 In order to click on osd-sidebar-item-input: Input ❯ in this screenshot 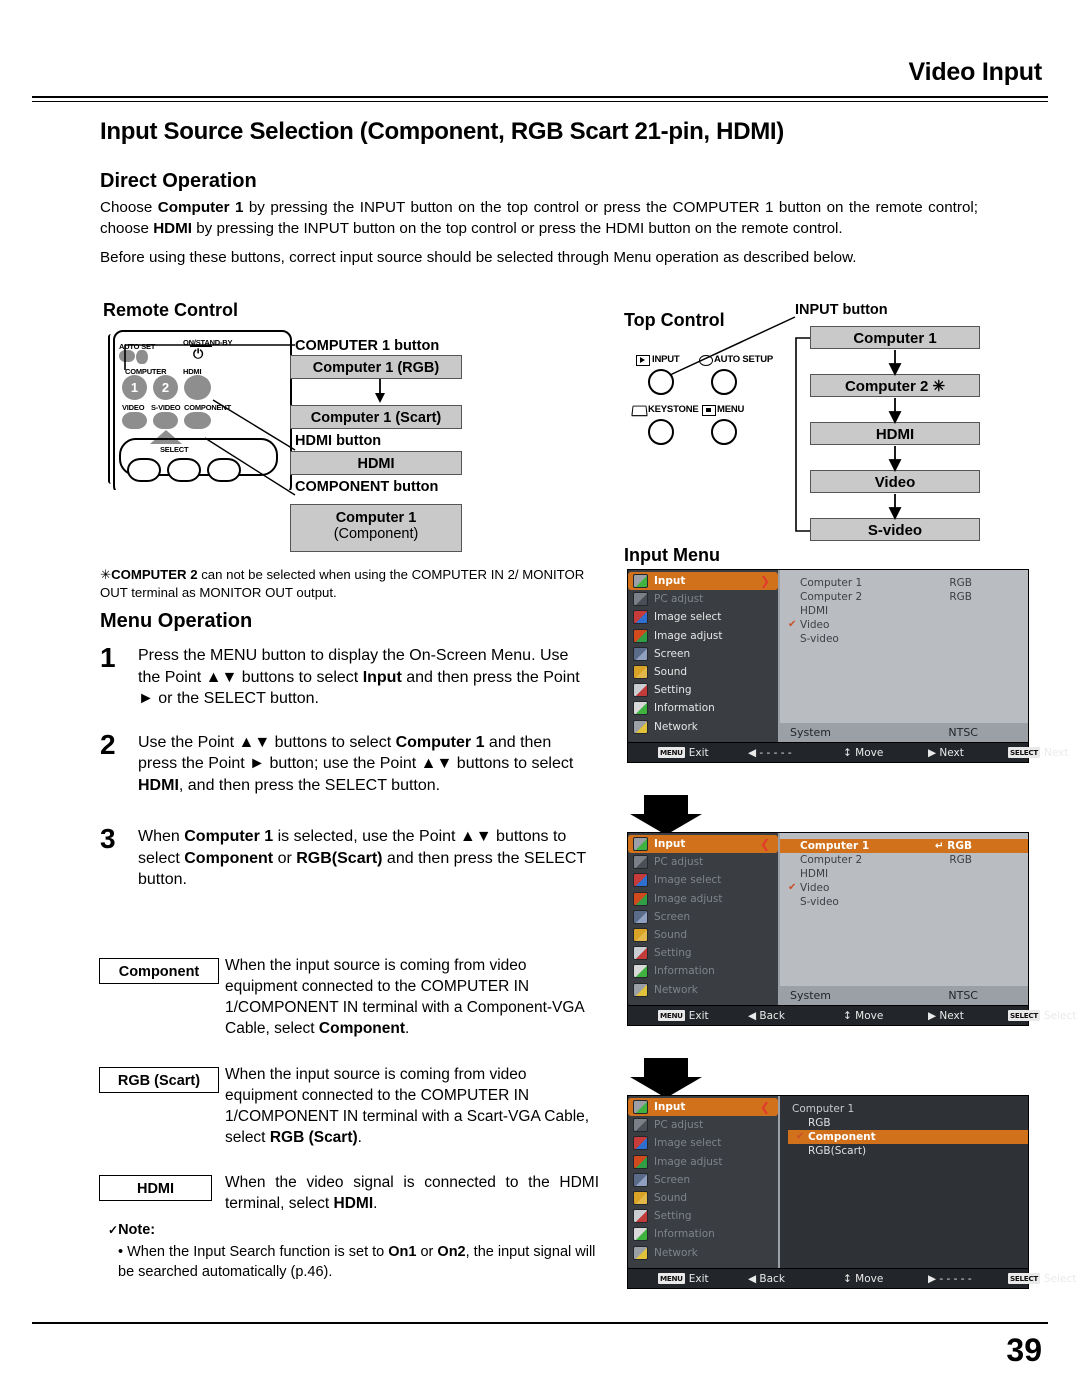, I will do `click(703, 581)`.